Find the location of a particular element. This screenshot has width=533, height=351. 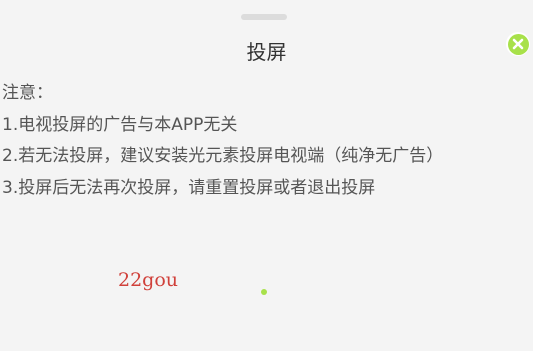

notice-item-3: 3.投屏后无法再次投屏，请重置投屏或者退出投屏 is located at coordinates (189, 187).